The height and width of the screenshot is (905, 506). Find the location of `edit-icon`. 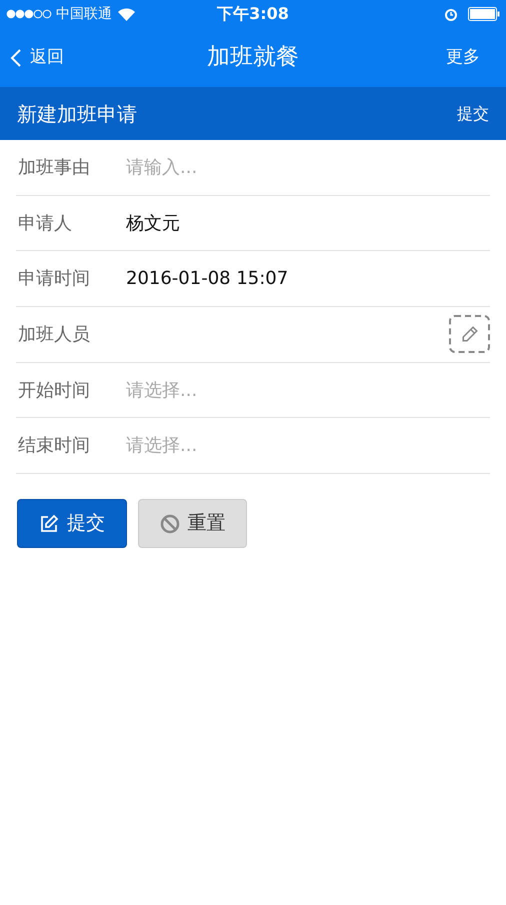

edit-icon is located at coordinates (49, 524).